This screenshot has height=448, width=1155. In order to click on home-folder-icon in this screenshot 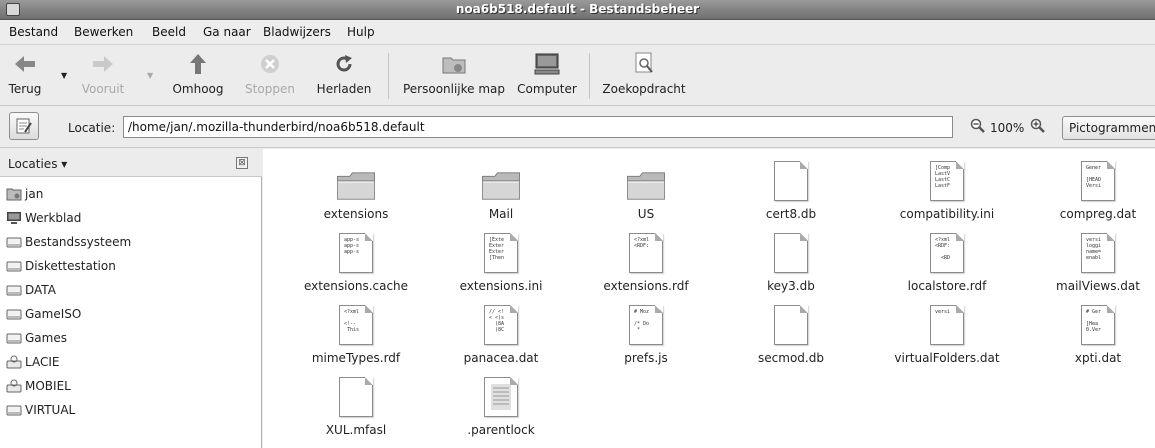, I will do `click(454, 64)`.